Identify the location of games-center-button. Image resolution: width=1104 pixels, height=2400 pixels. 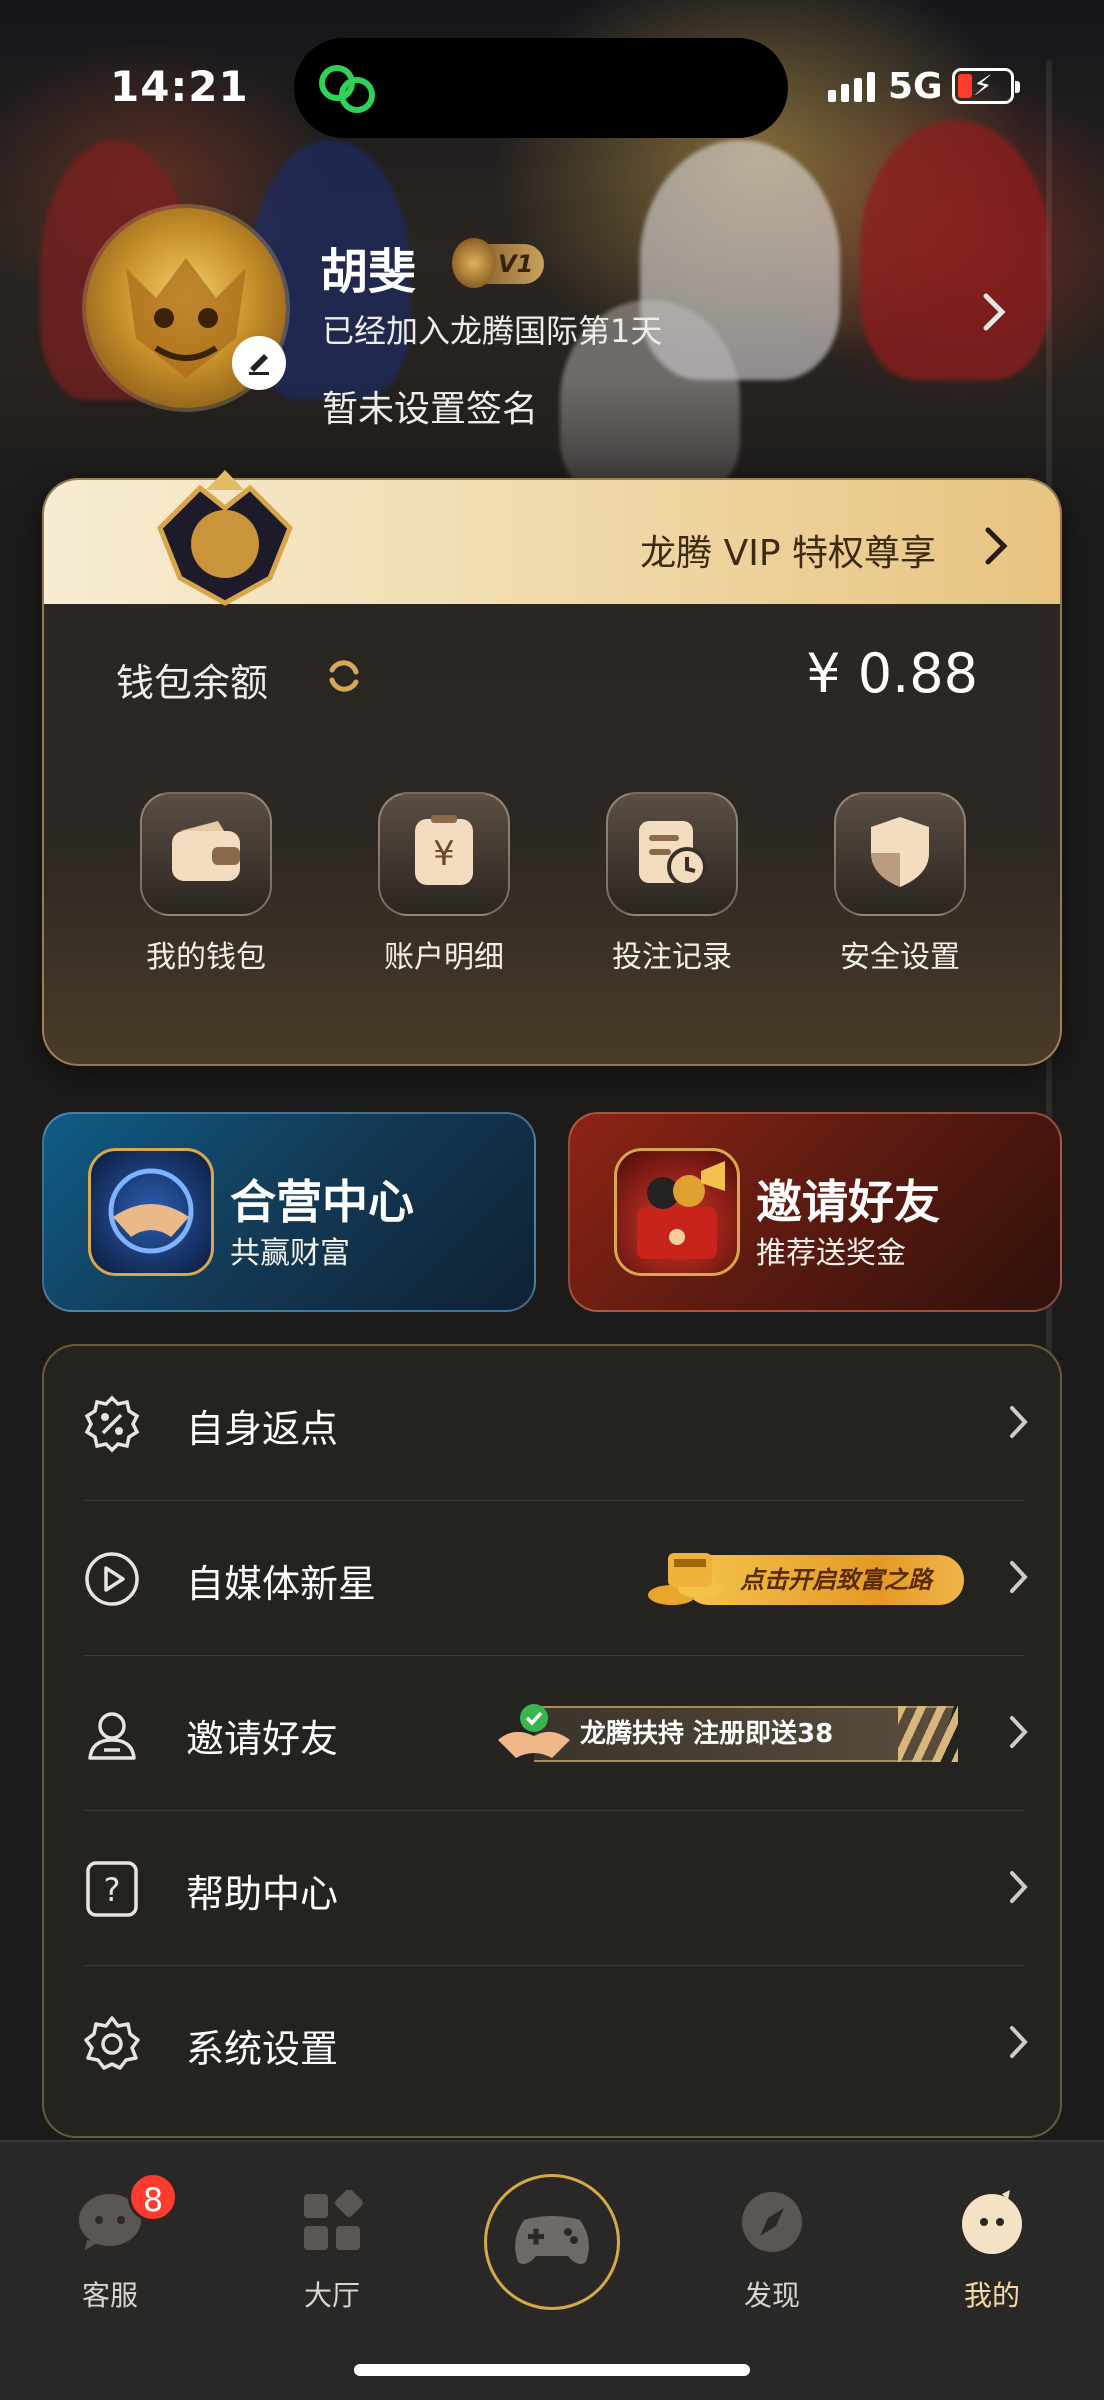
(552, 2242).